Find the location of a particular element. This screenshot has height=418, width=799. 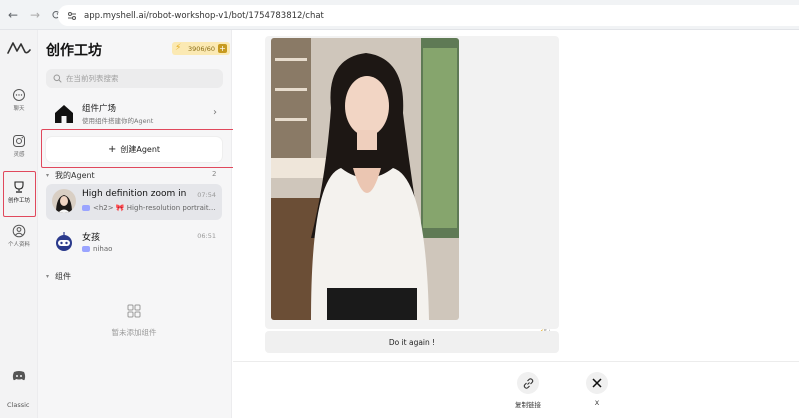

rail-item-chat: 聊天 is located at coordinates (19, 100).